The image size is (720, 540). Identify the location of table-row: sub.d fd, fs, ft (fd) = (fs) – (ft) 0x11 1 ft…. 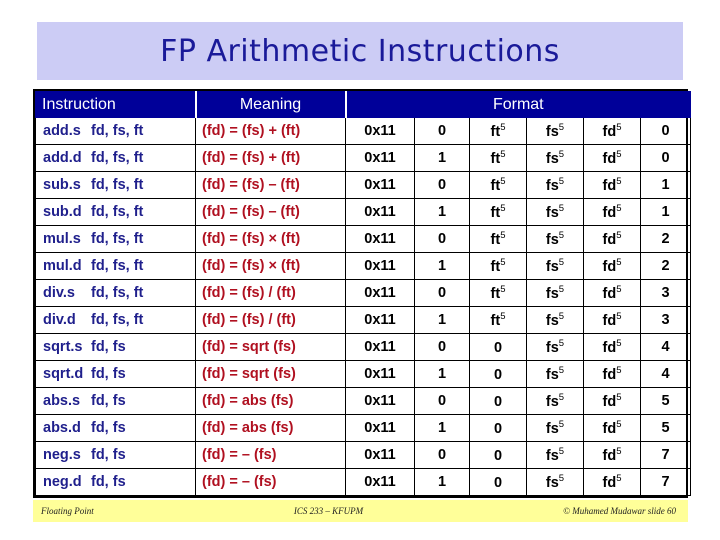
(363, 212).